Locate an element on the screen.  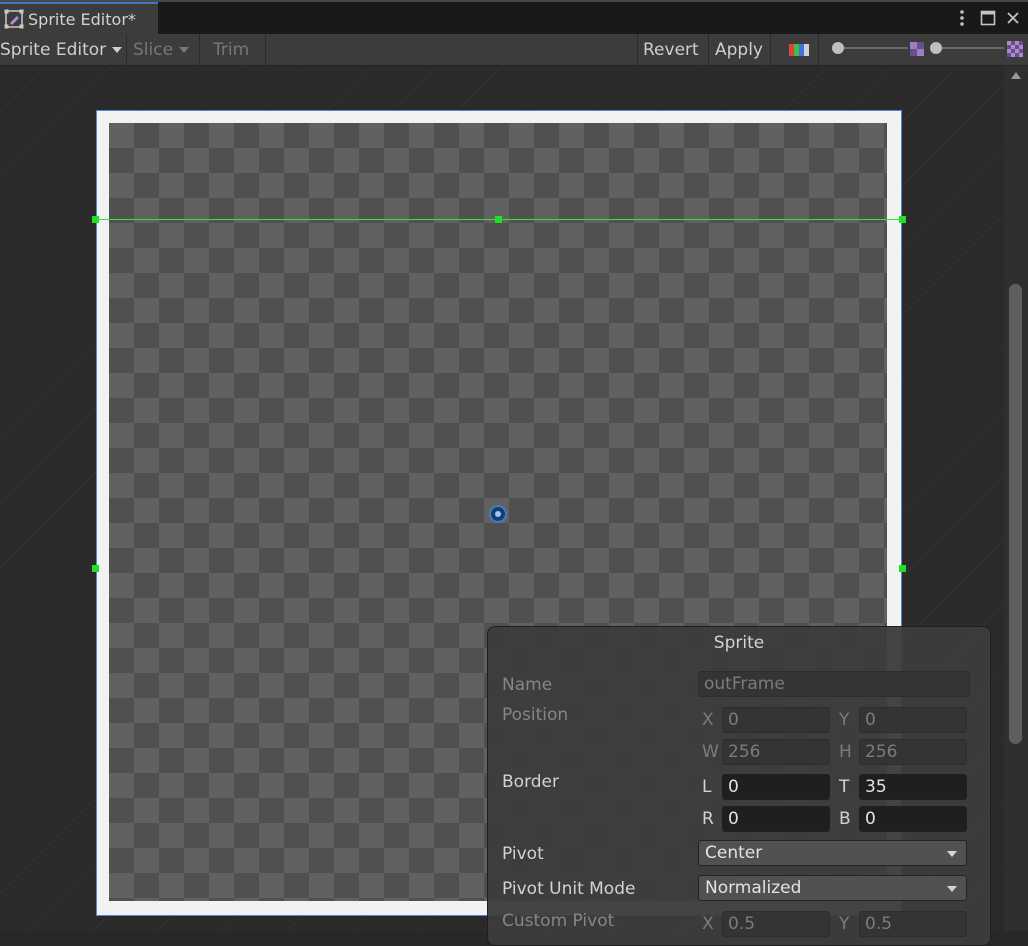
mode-dropdown: Sprite Editor is located at coordinates (63, 49).